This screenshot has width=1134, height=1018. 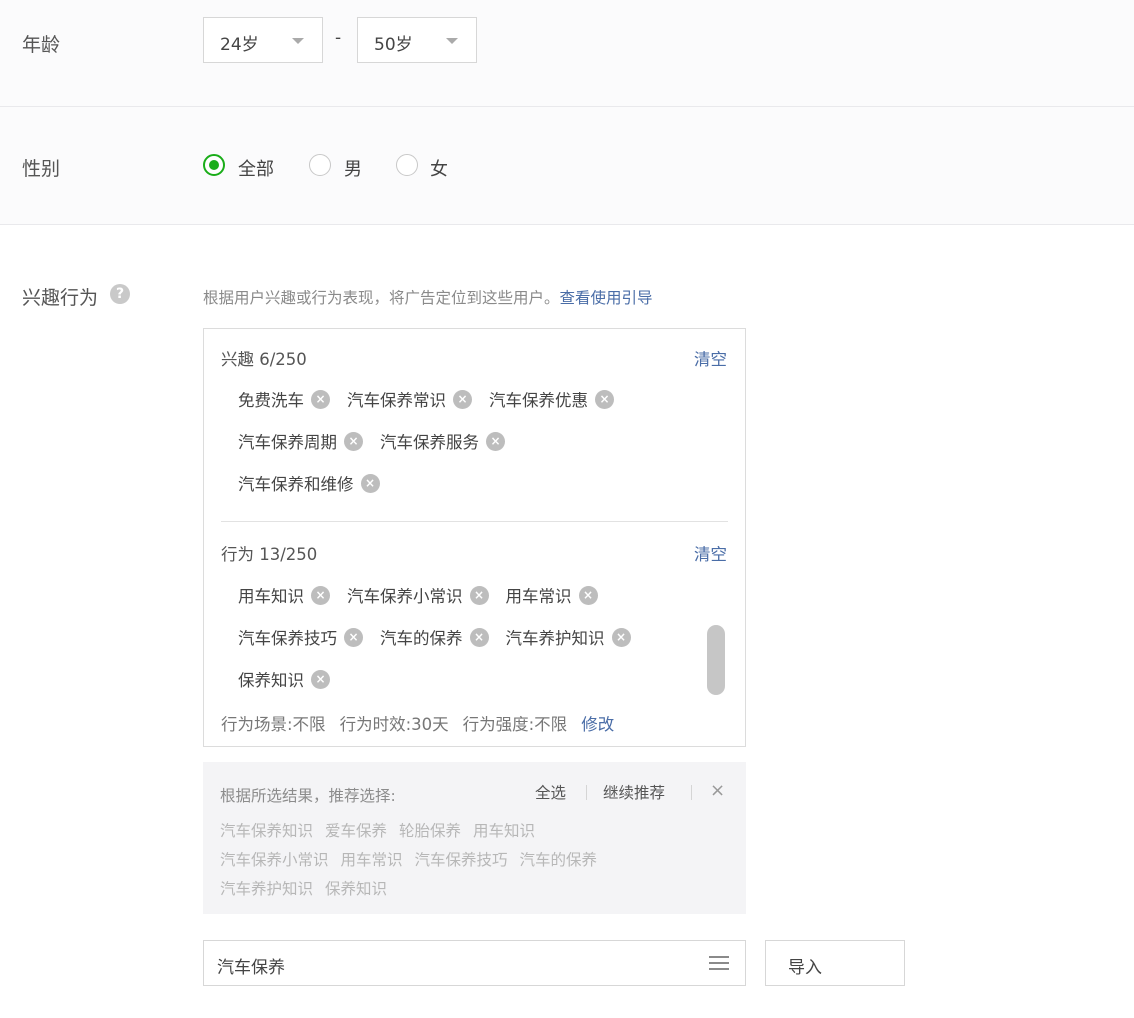 What do you see at coordinates (296, 484) in the screenshot?
I see `tag-label: 汽车保养和维修` at bounding box center [296, 484].